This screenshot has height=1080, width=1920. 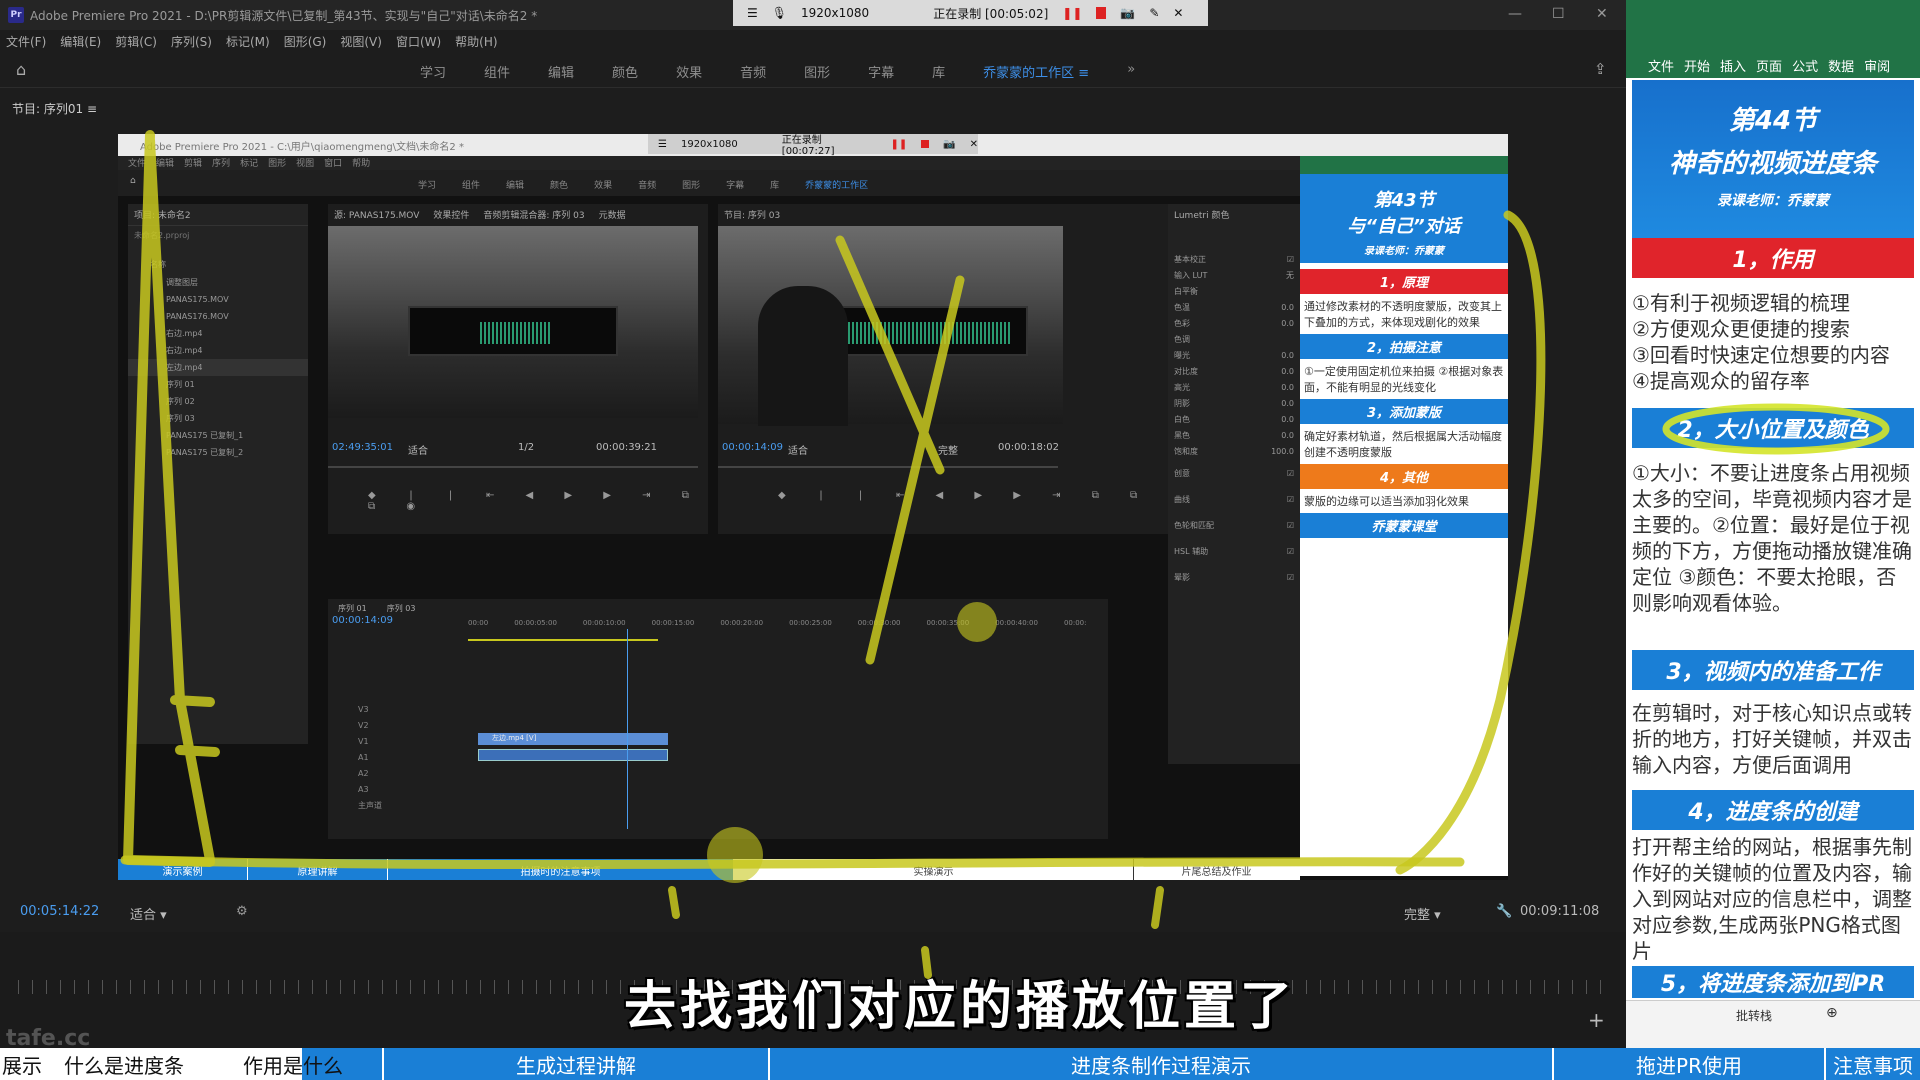 I want to click on ws-captions: 字幕, so click(x=881, y=71).